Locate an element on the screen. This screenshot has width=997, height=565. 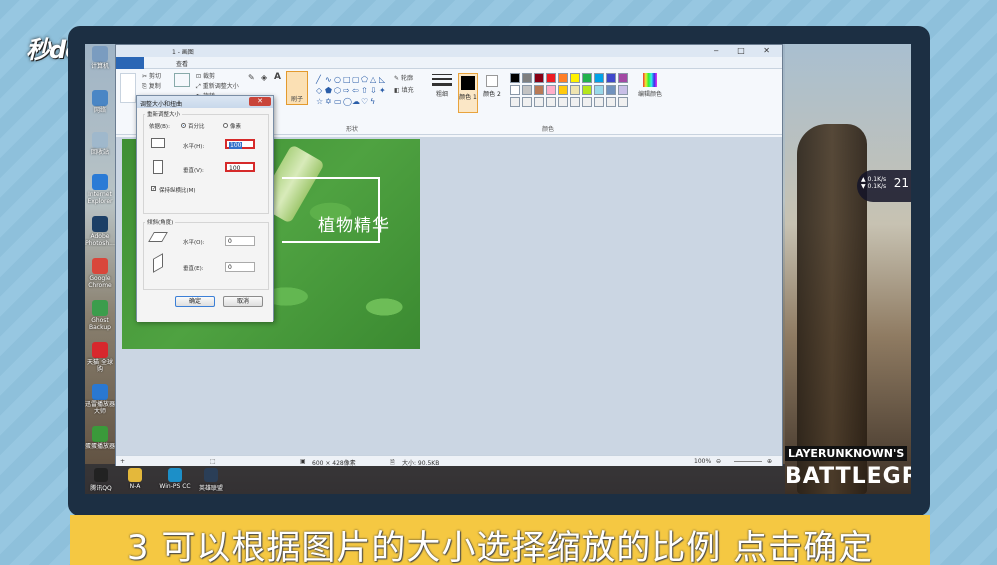
color2-button: 颜色 2 is located at coordinates (492, 93).